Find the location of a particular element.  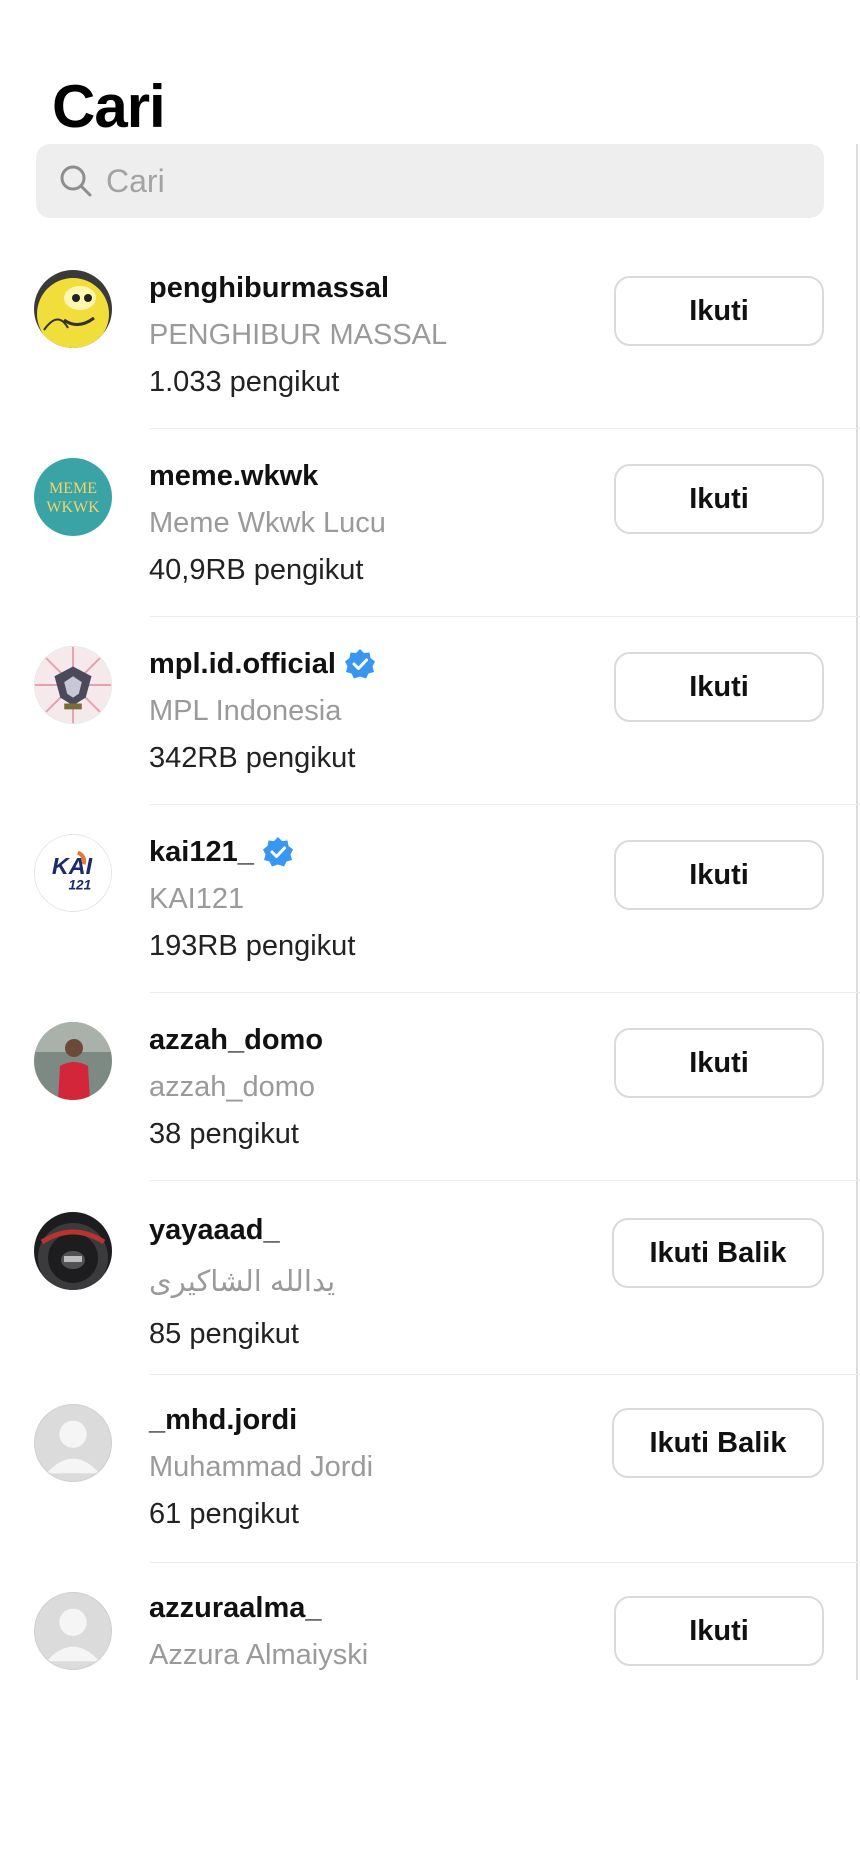

steering-wheel-avatar is located at coordinates (73, 1251).